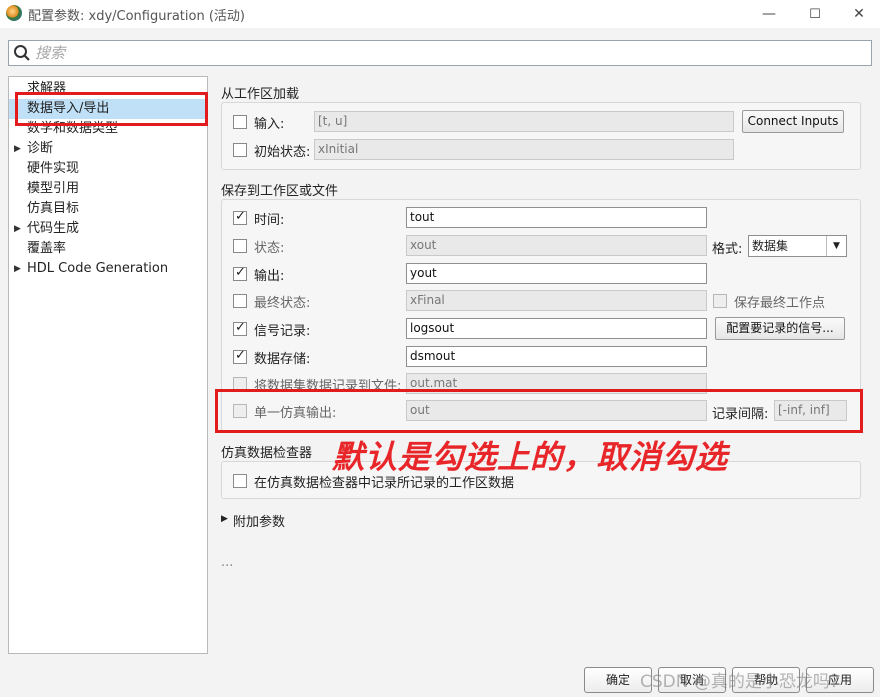 This screenshot has height=697, width=880. I want to click on format-label: 格式:, so click(727, 249).